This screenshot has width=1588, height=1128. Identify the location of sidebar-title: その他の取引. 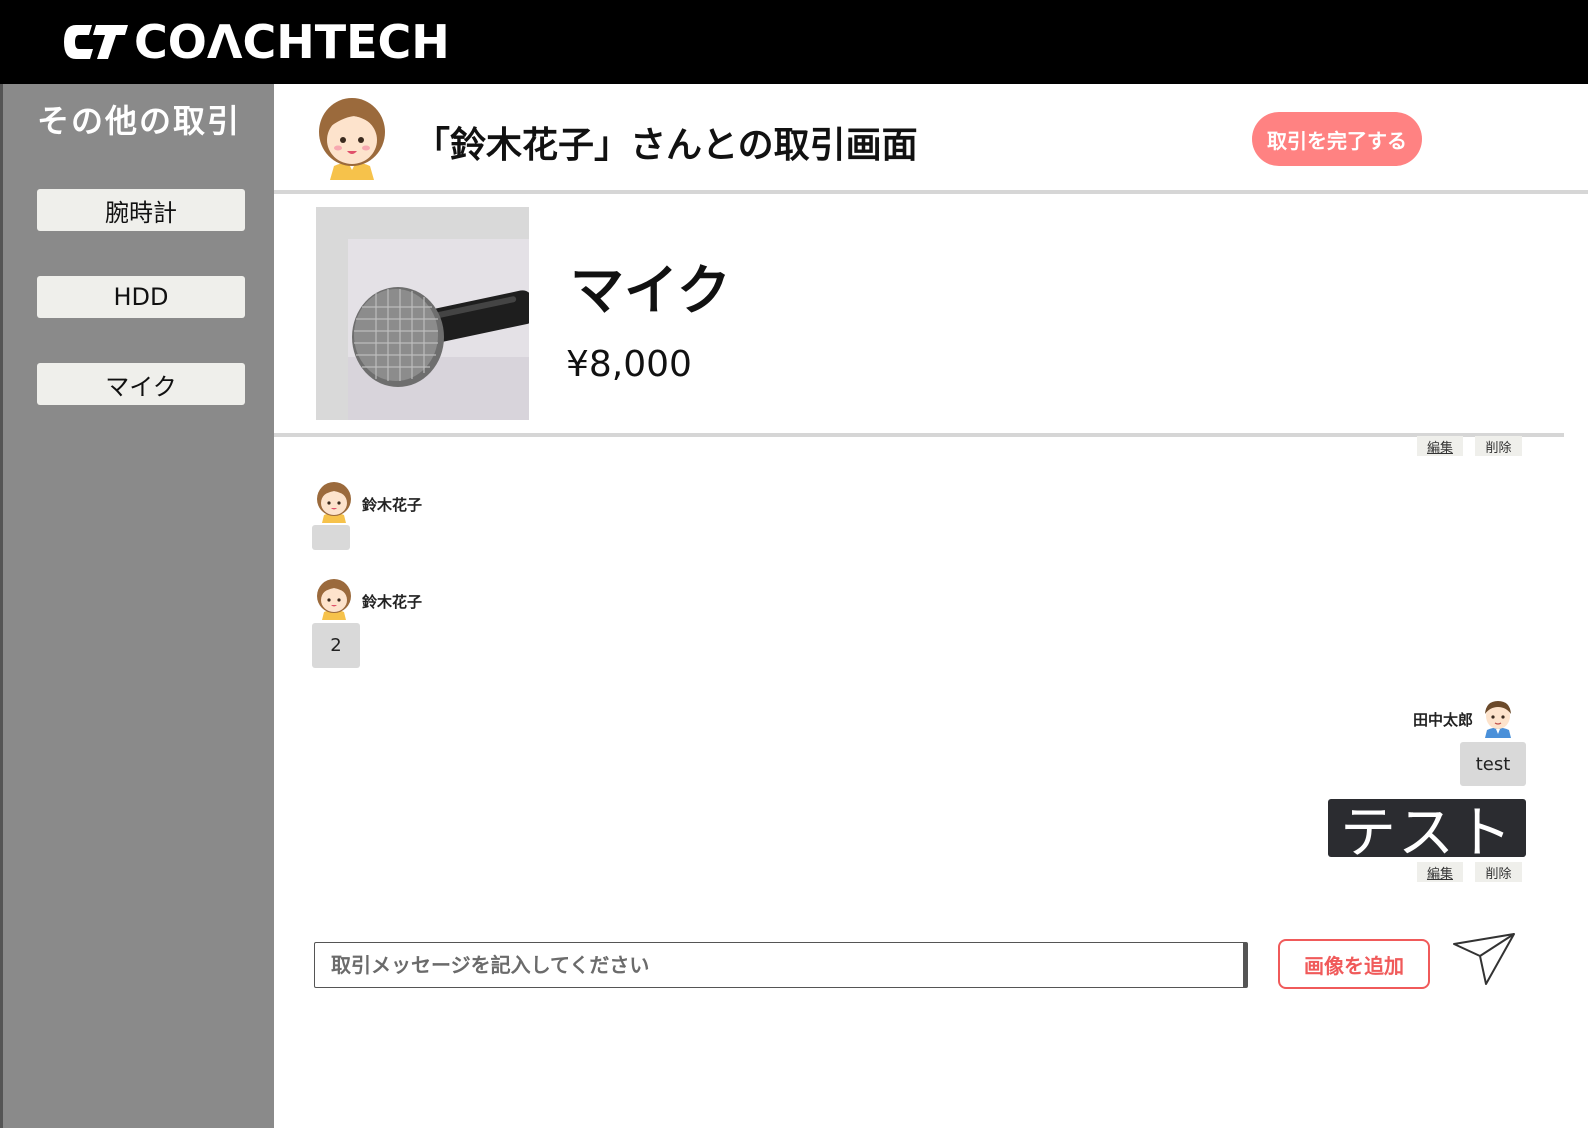
(139, 121).